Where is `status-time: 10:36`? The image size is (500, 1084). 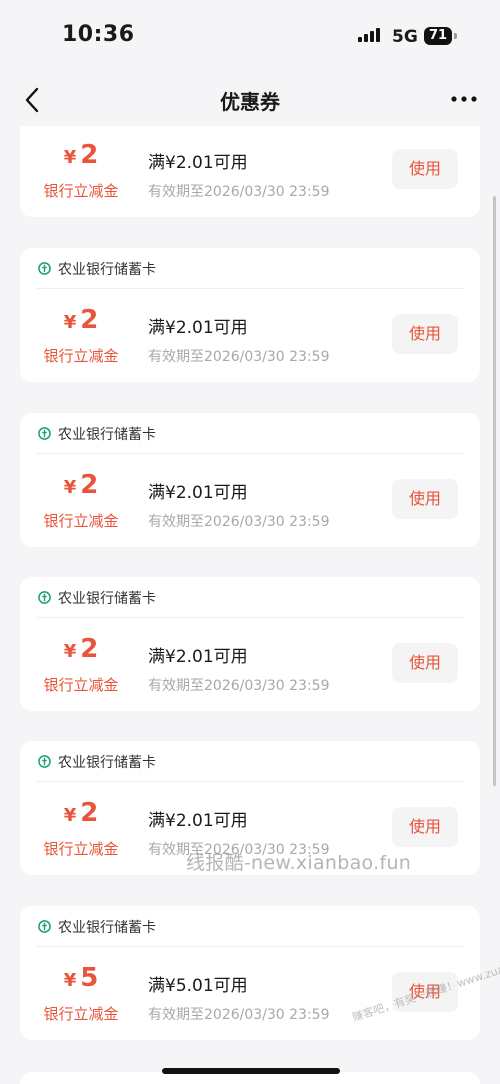
status-time: 10:36 is located at coordinates (98, 34).